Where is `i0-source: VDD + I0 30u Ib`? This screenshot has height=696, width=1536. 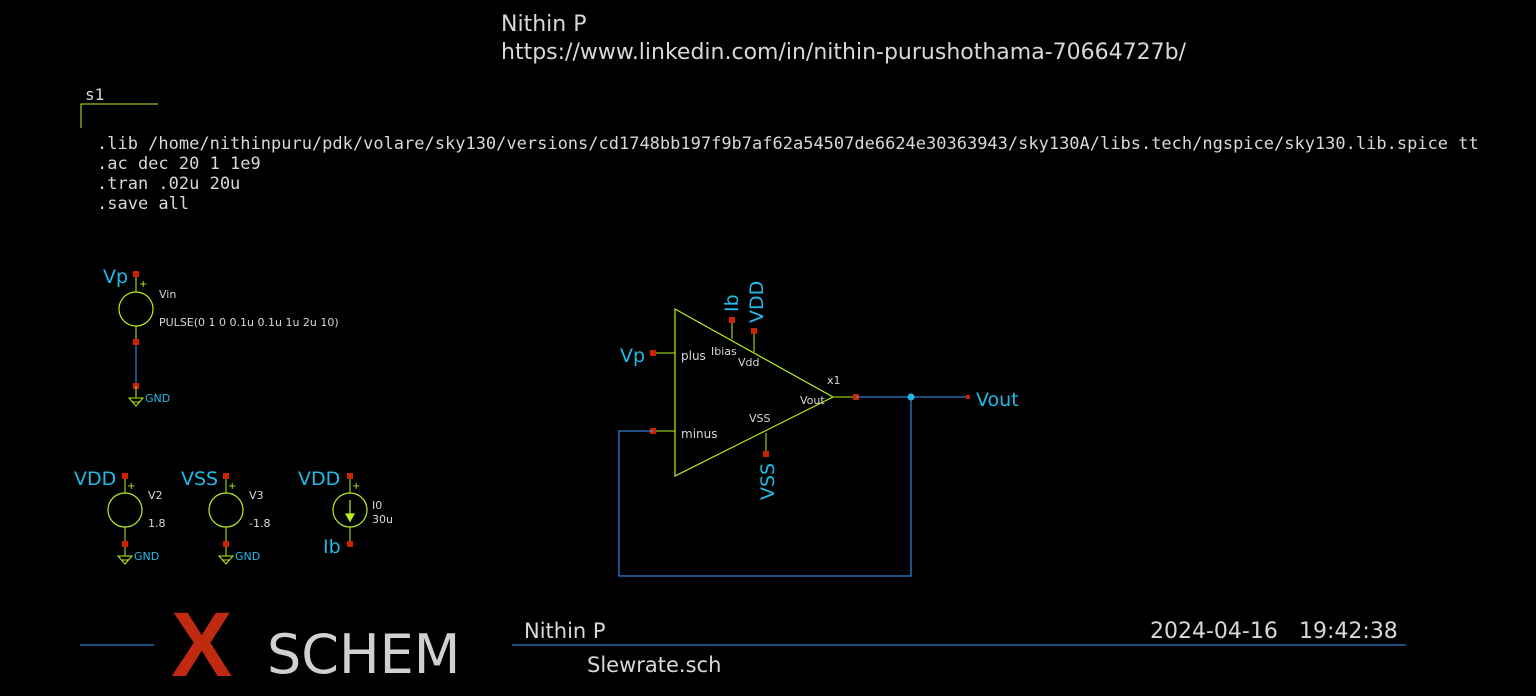 i0-source: VDD + I0 30u Ib is located at coordinates (345, 513).